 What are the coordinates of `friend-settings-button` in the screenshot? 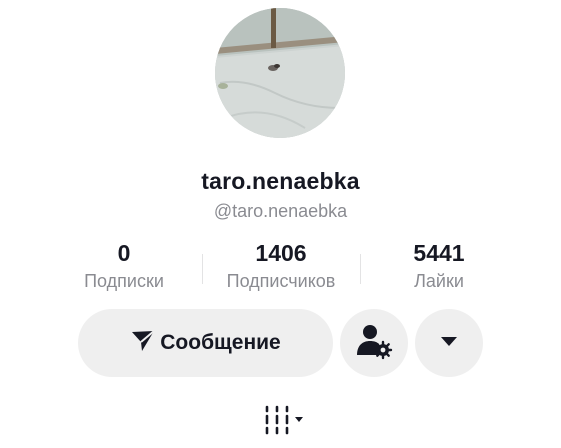 It's located at (374, 343).